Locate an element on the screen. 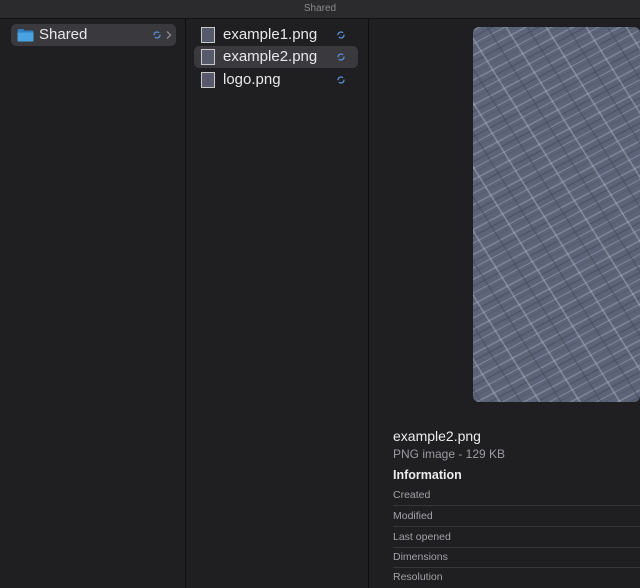  info-label: Last opened is located at coordinates (422, 537).